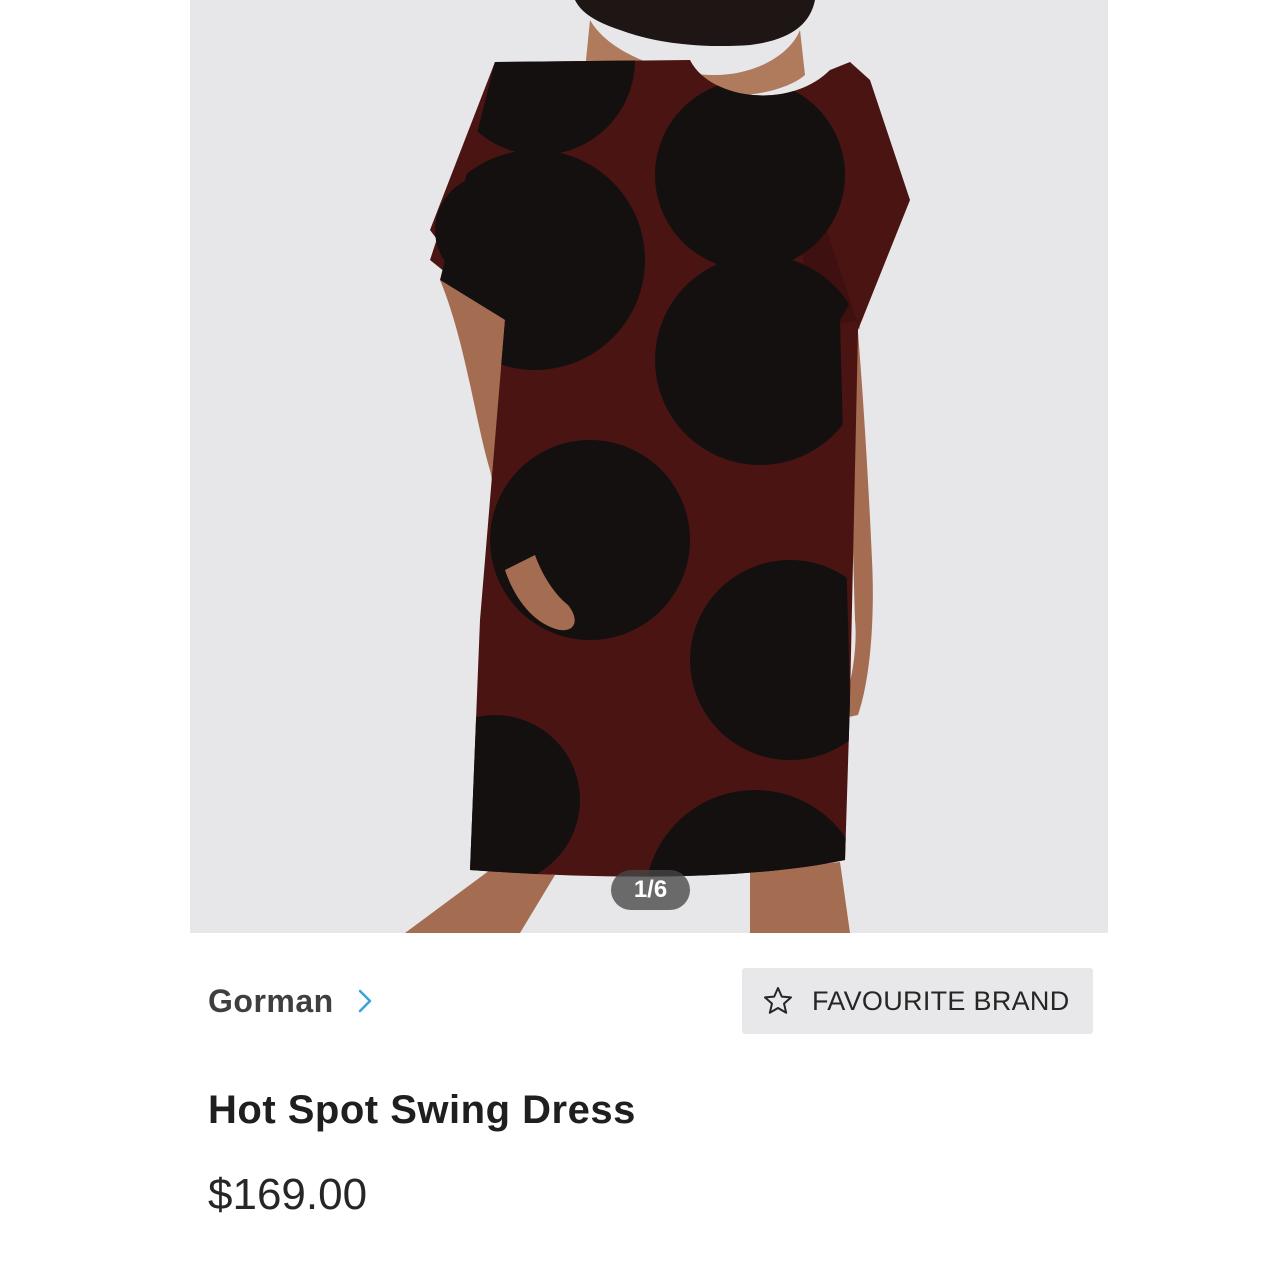 The image size is (1280, 1280). What do you see at coordinates (422, 1110) in the screenshot?
I see `product-title: Hot Spot Swing Dress` at bounding box center [422, 1110].